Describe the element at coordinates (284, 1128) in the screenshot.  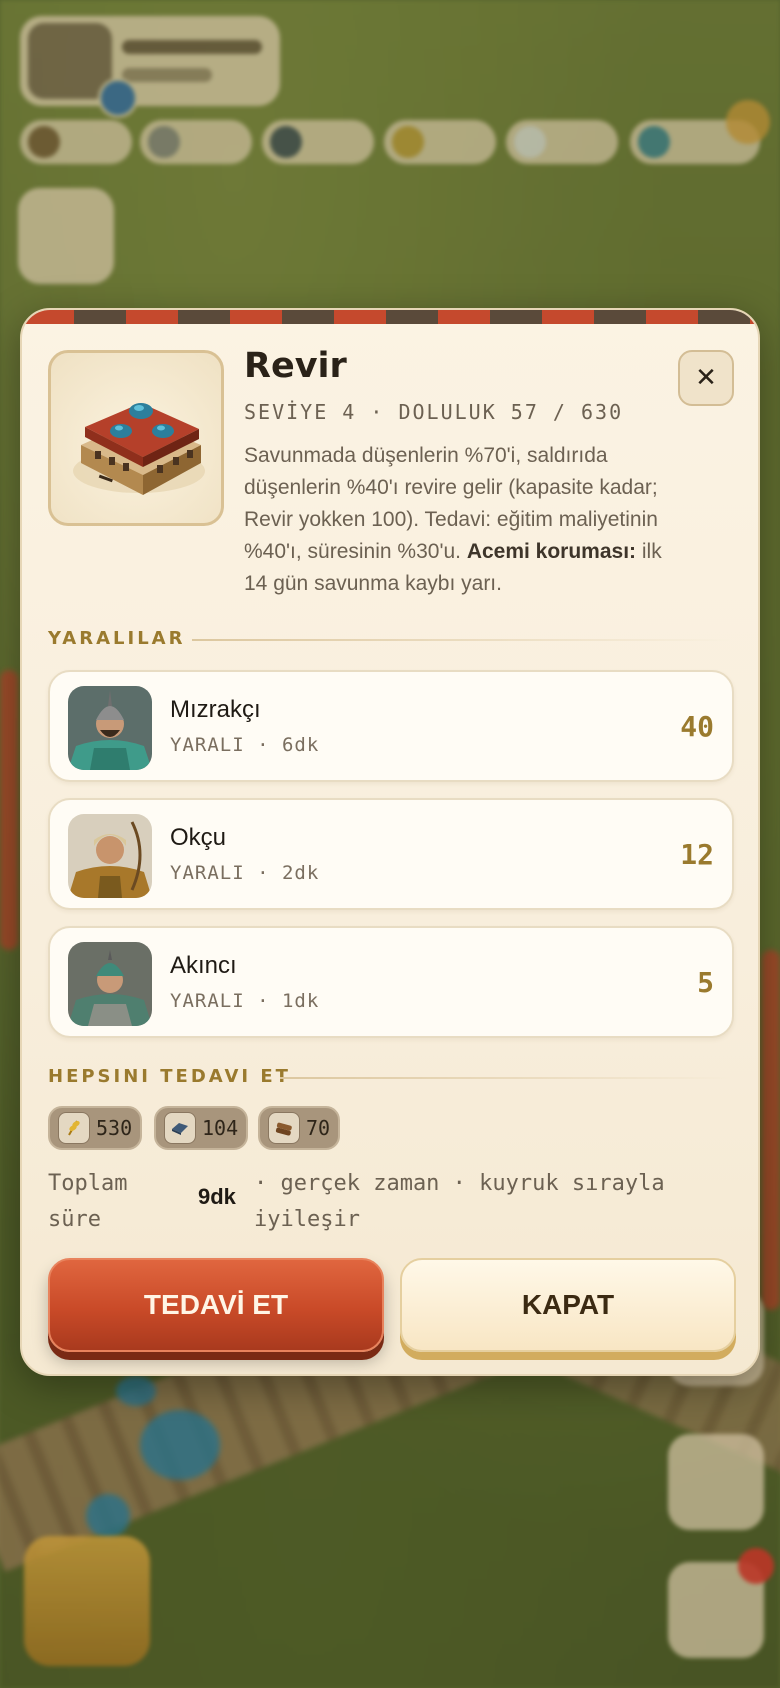
I see `wood-icon` at that location.